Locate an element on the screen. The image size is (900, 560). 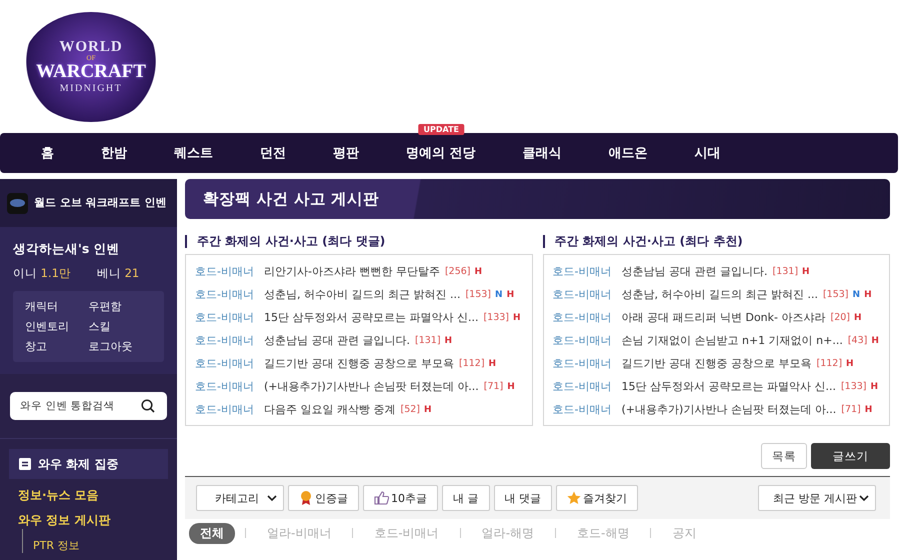
user-name: 생각하는새's 인벤 is located at coordinates (67, 249).